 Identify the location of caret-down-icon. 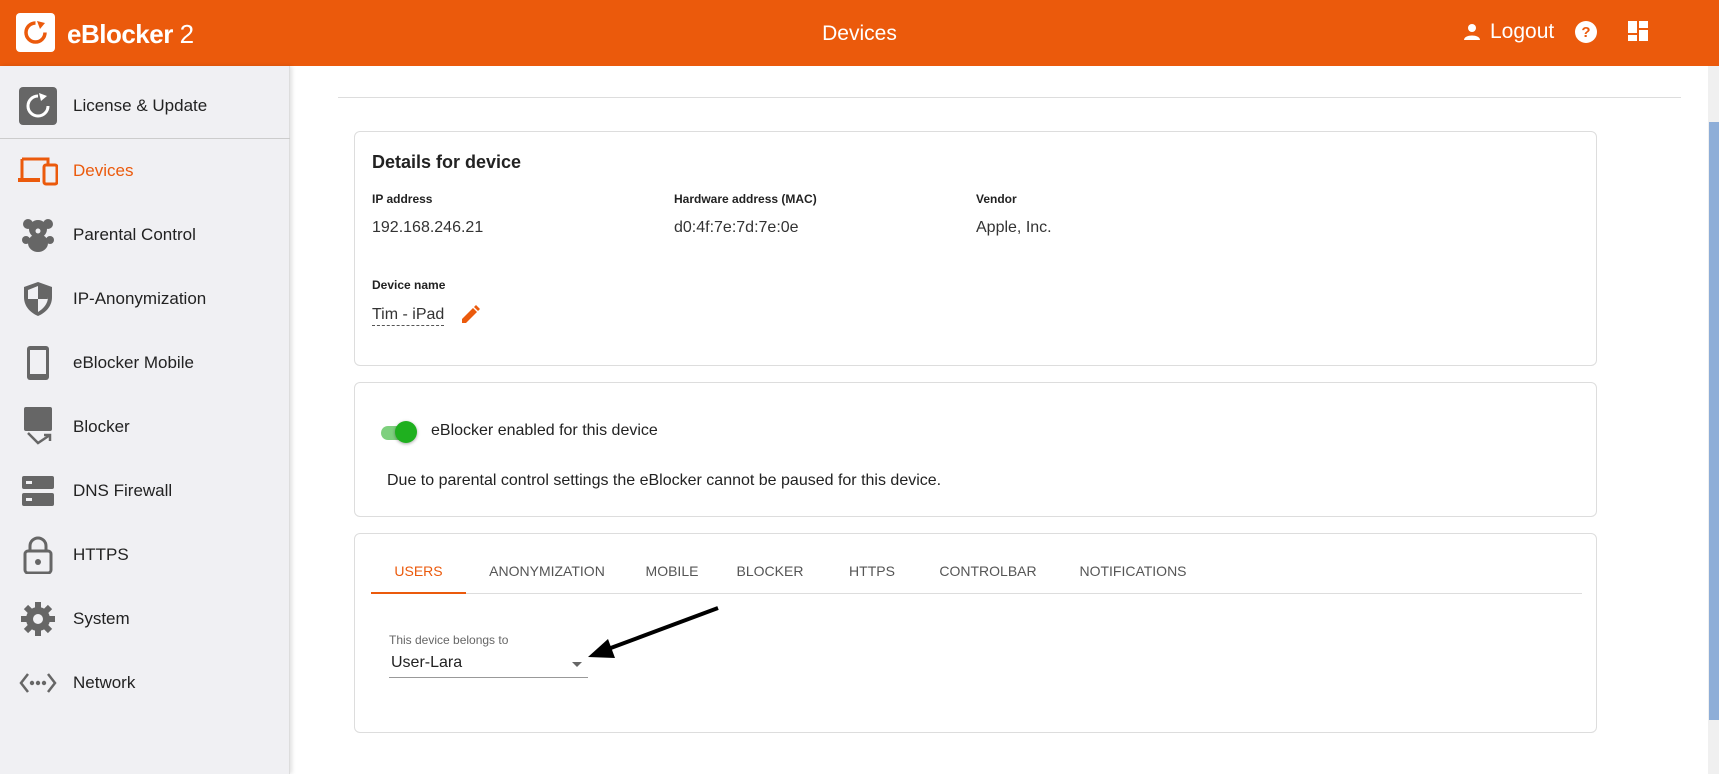
(577, 664).